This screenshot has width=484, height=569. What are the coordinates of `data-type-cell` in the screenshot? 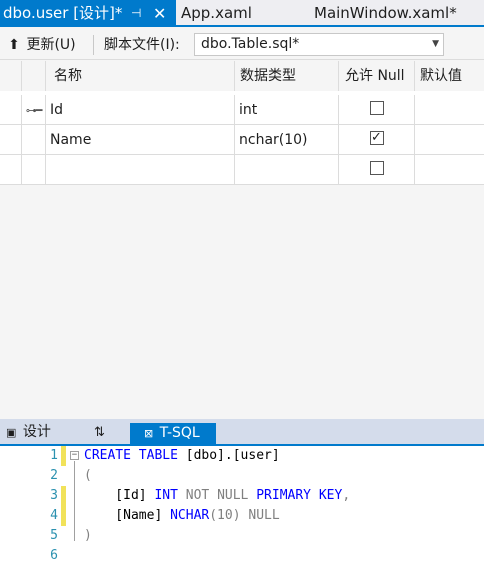 It's located at (287, 170).